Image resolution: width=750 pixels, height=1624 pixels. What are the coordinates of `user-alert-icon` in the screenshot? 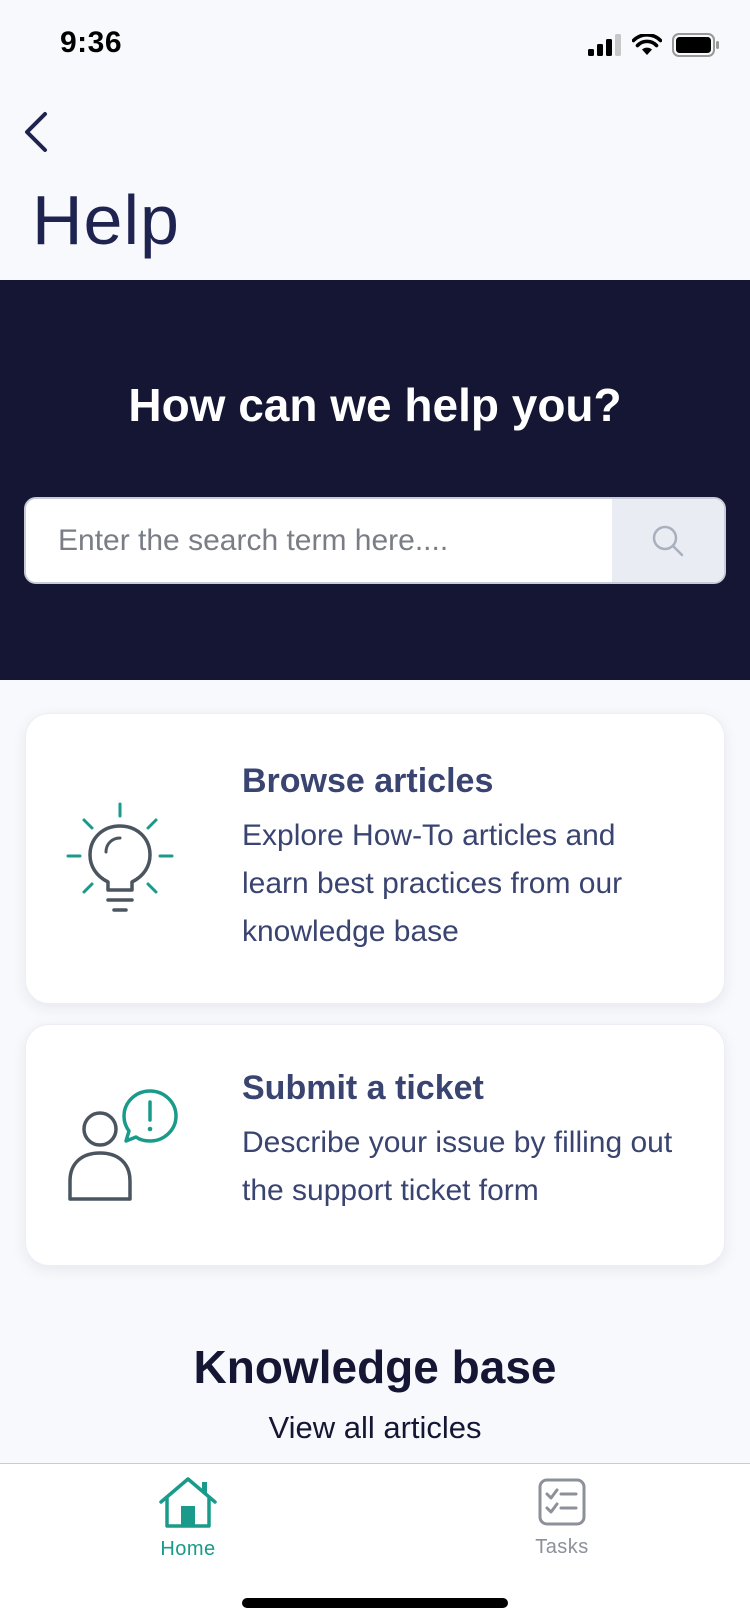 It's located at (123, 1145).